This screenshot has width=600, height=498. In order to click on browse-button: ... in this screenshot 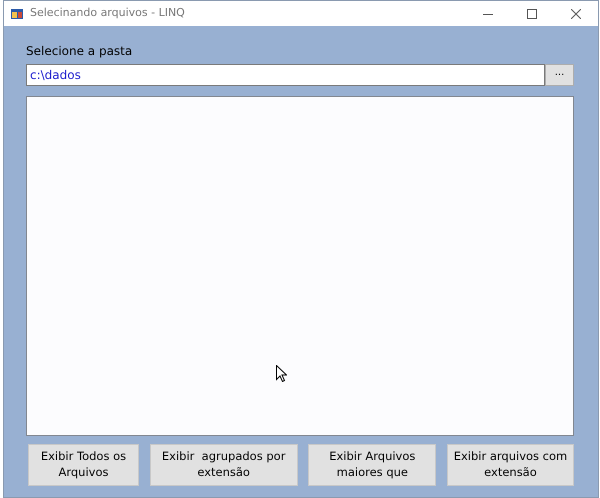, I will do `click(559, 75)`.